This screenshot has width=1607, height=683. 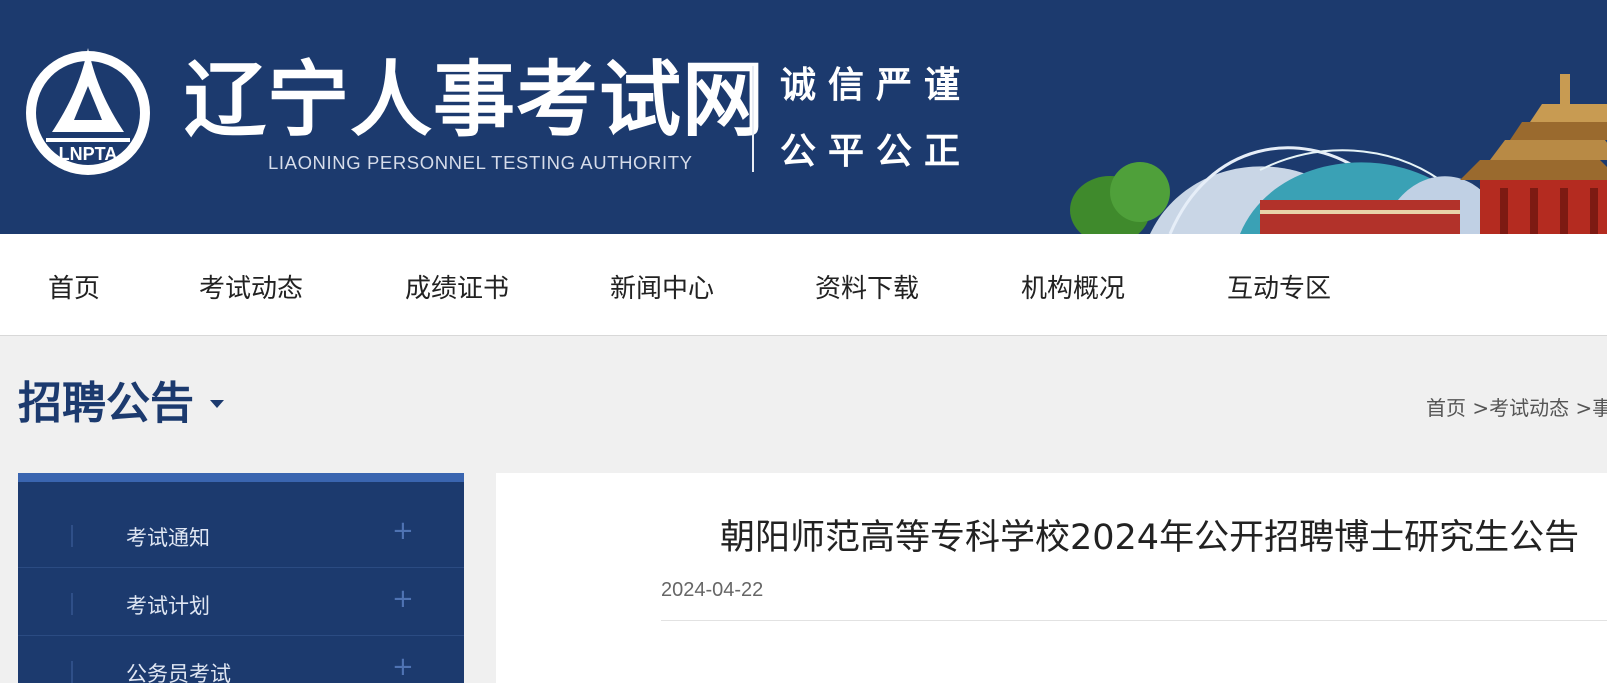 What do you see at coordinates (1591, 408) in the screenshot?
I see `breadcrumb-current: >事` at bounding box center [1591, 408].